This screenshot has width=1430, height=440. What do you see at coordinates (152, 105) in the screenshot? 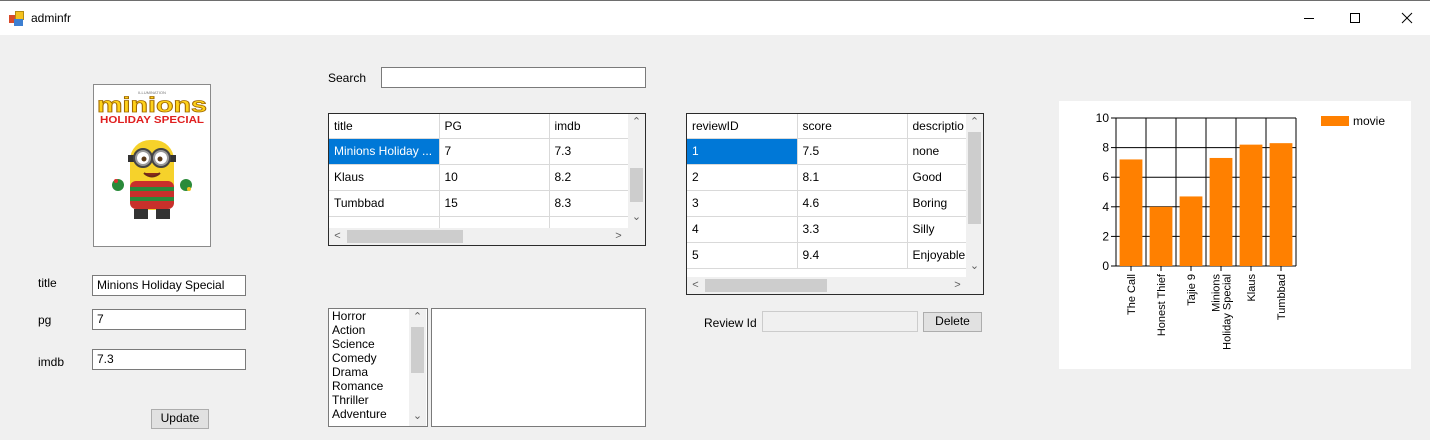
I see `poster-brand: minions` at bounding box center [152, 105].